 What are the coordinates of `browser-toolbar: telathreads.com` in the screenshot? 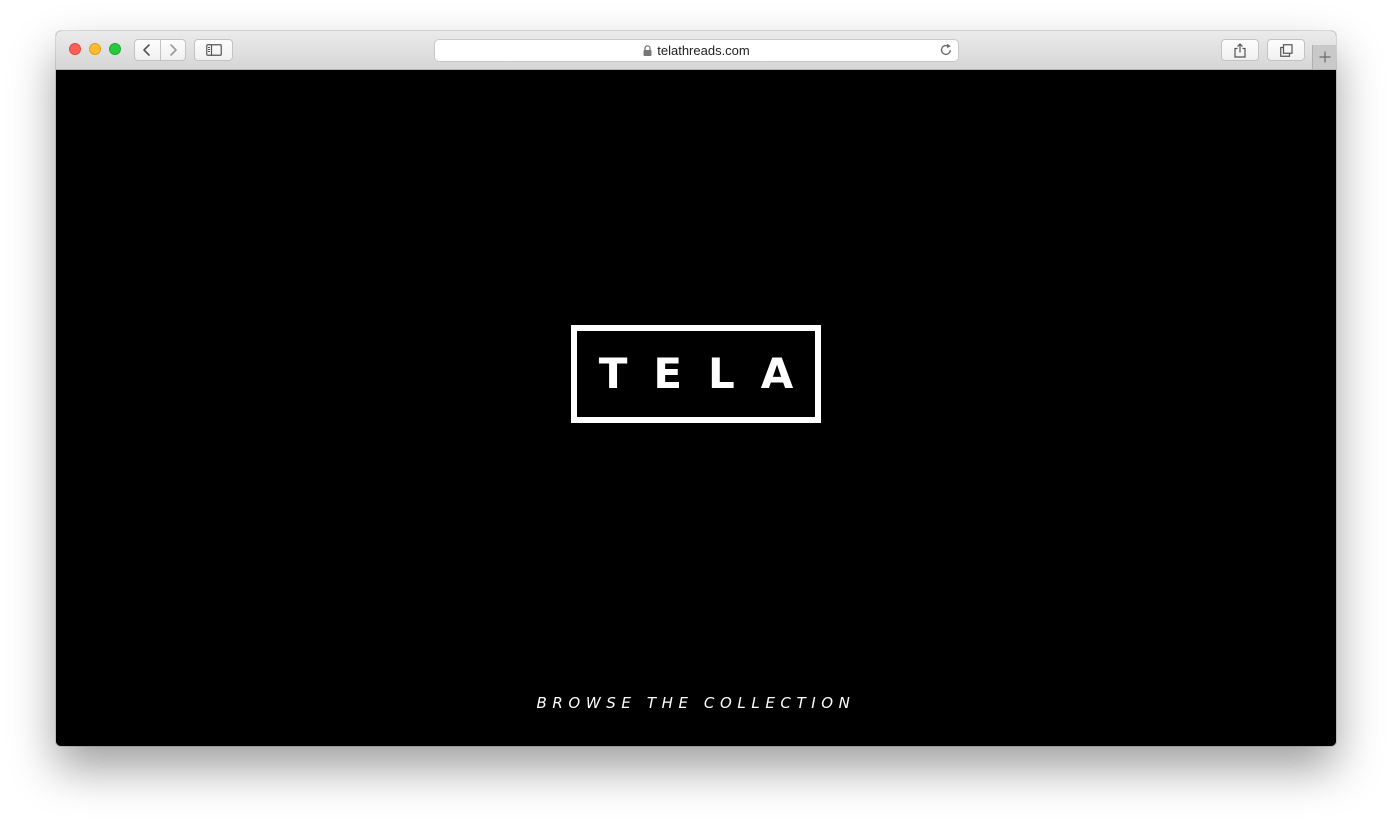 It's located at (696, 50).